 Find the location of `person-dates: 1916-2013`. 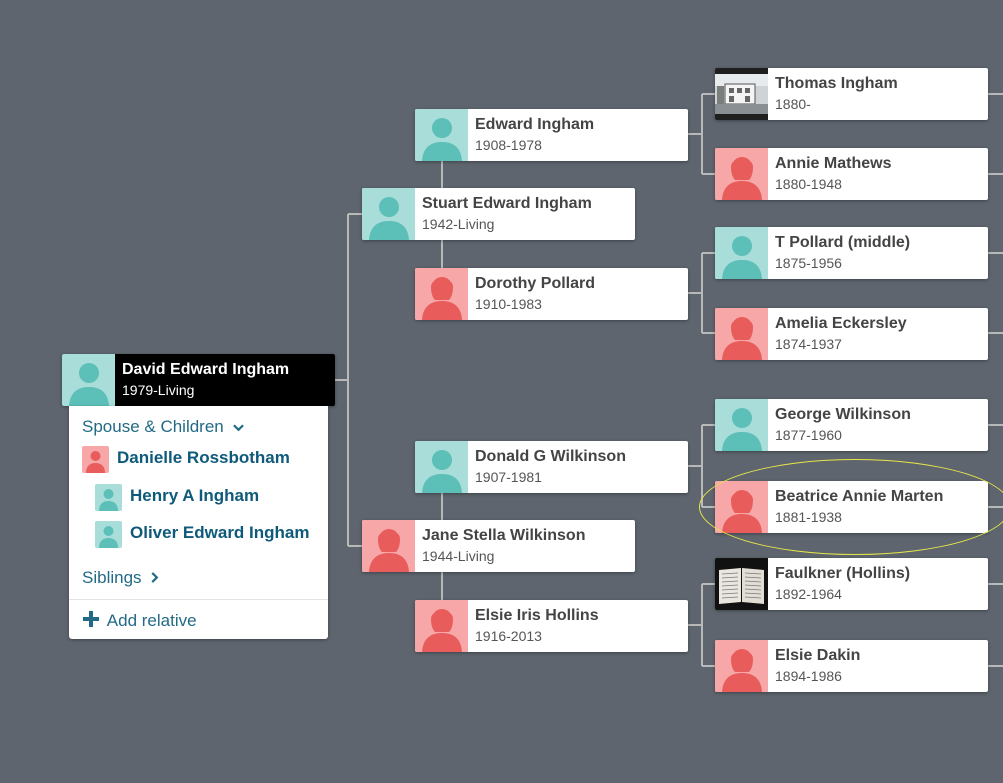

person-dates: 1916-2013 is located at coordinates (508, 636).